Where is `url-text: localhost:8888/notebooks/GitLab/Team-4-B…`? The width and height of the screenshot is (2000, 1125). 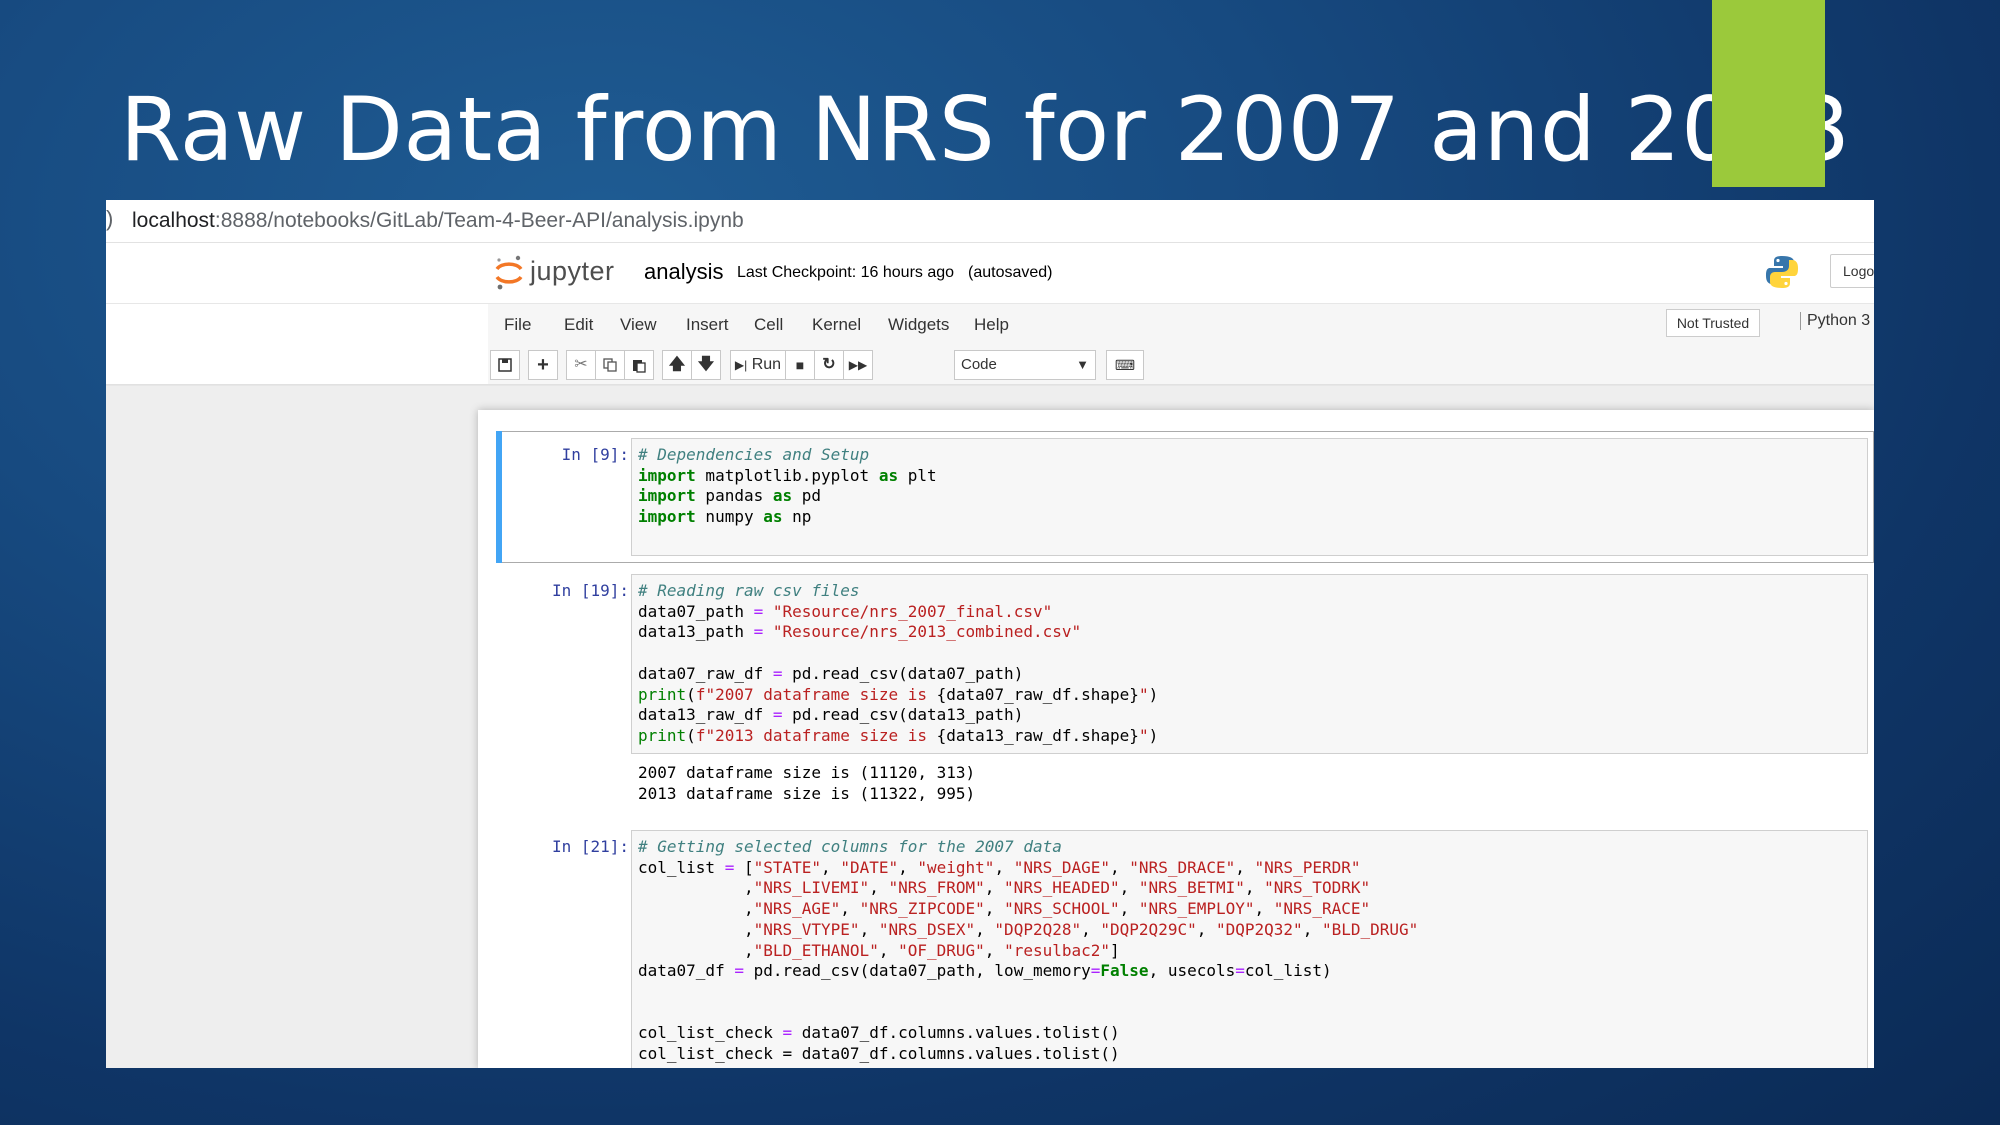 url-text: localhost:8888/notebooks/GitLab/Team-4-B… is located at coordinates (438, 221).